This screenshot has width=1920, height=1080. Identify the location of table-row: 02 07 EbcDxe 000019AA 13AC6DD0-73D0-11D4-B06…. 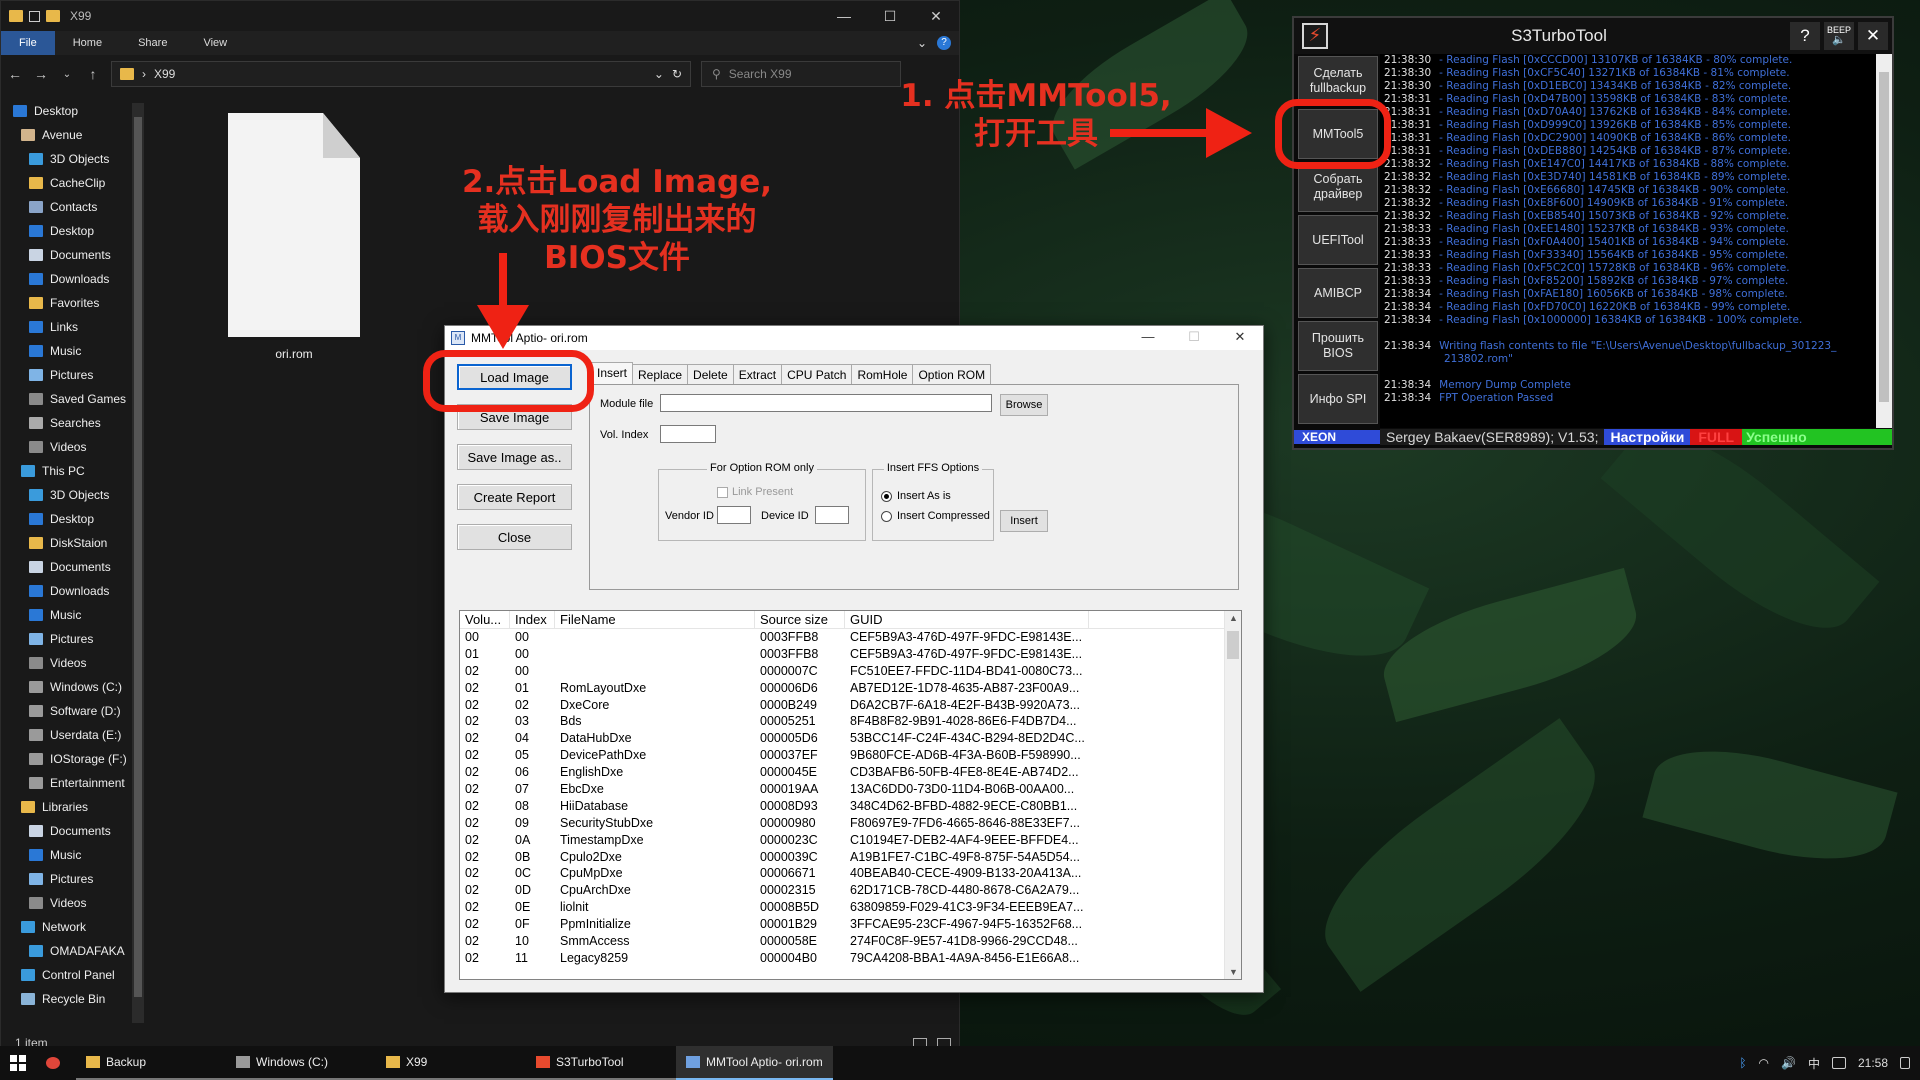
(850, 789).